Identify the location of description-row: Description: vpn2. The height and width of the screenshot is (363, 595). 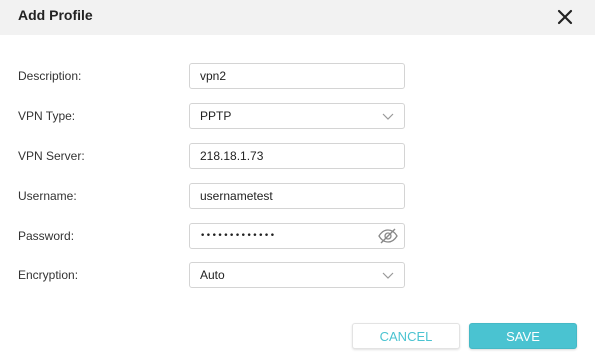
(297, 76).